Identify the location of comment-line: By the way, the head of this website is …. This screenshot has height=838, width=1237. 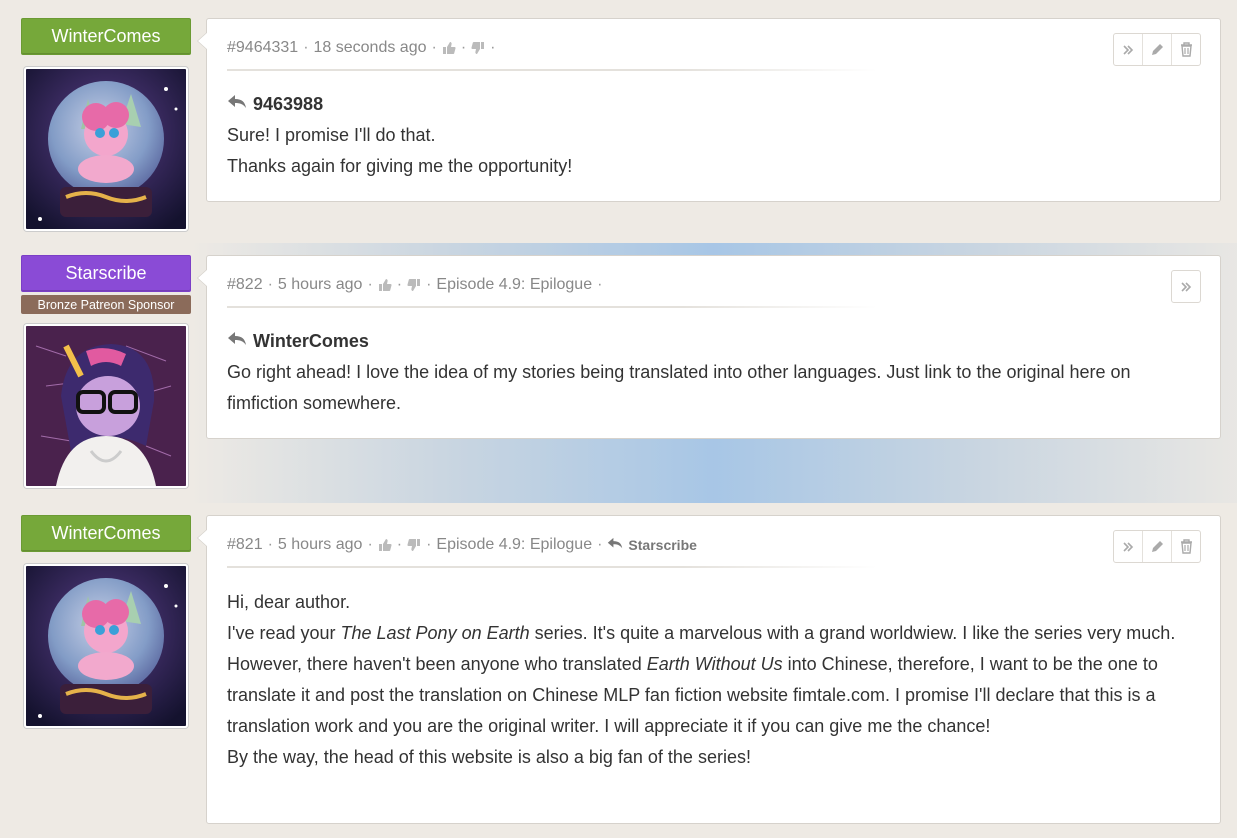
(489, 757).